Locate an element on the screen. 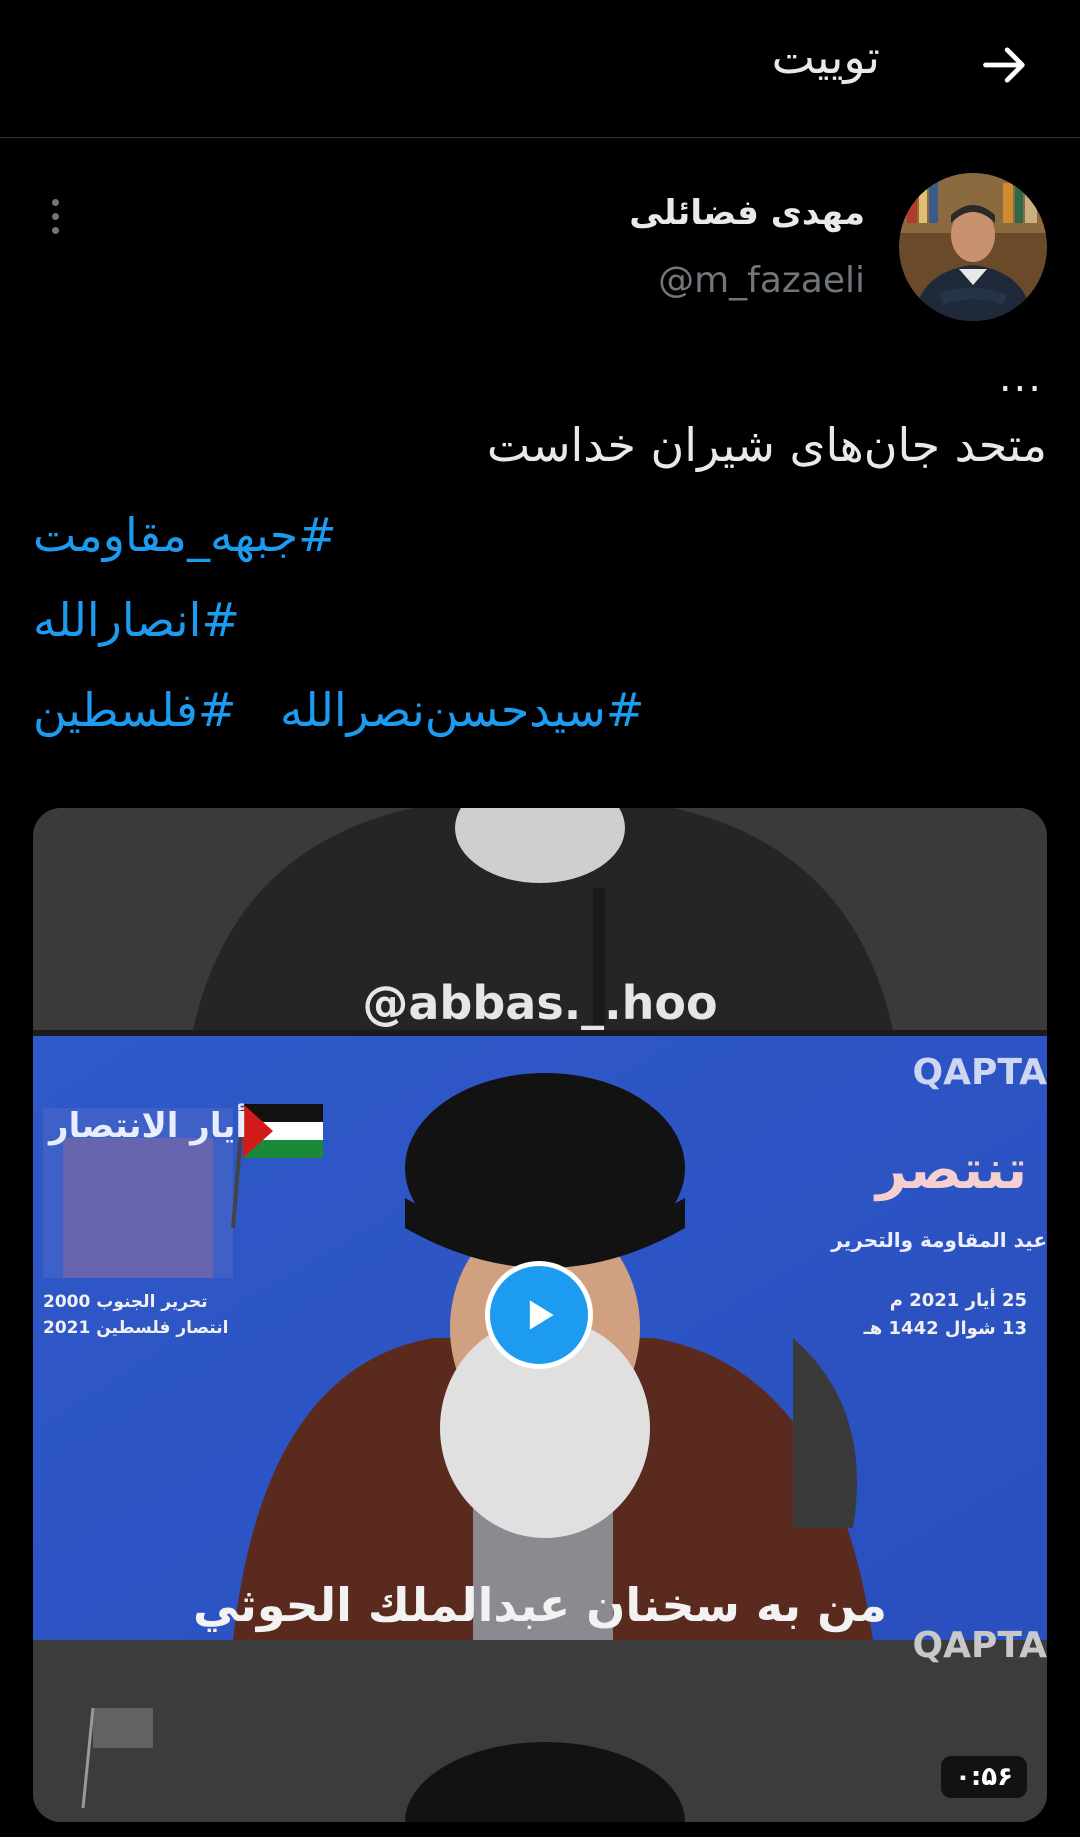 This screenshot has width=1080, height=1837. avatar is located at coordinates (973, 247).